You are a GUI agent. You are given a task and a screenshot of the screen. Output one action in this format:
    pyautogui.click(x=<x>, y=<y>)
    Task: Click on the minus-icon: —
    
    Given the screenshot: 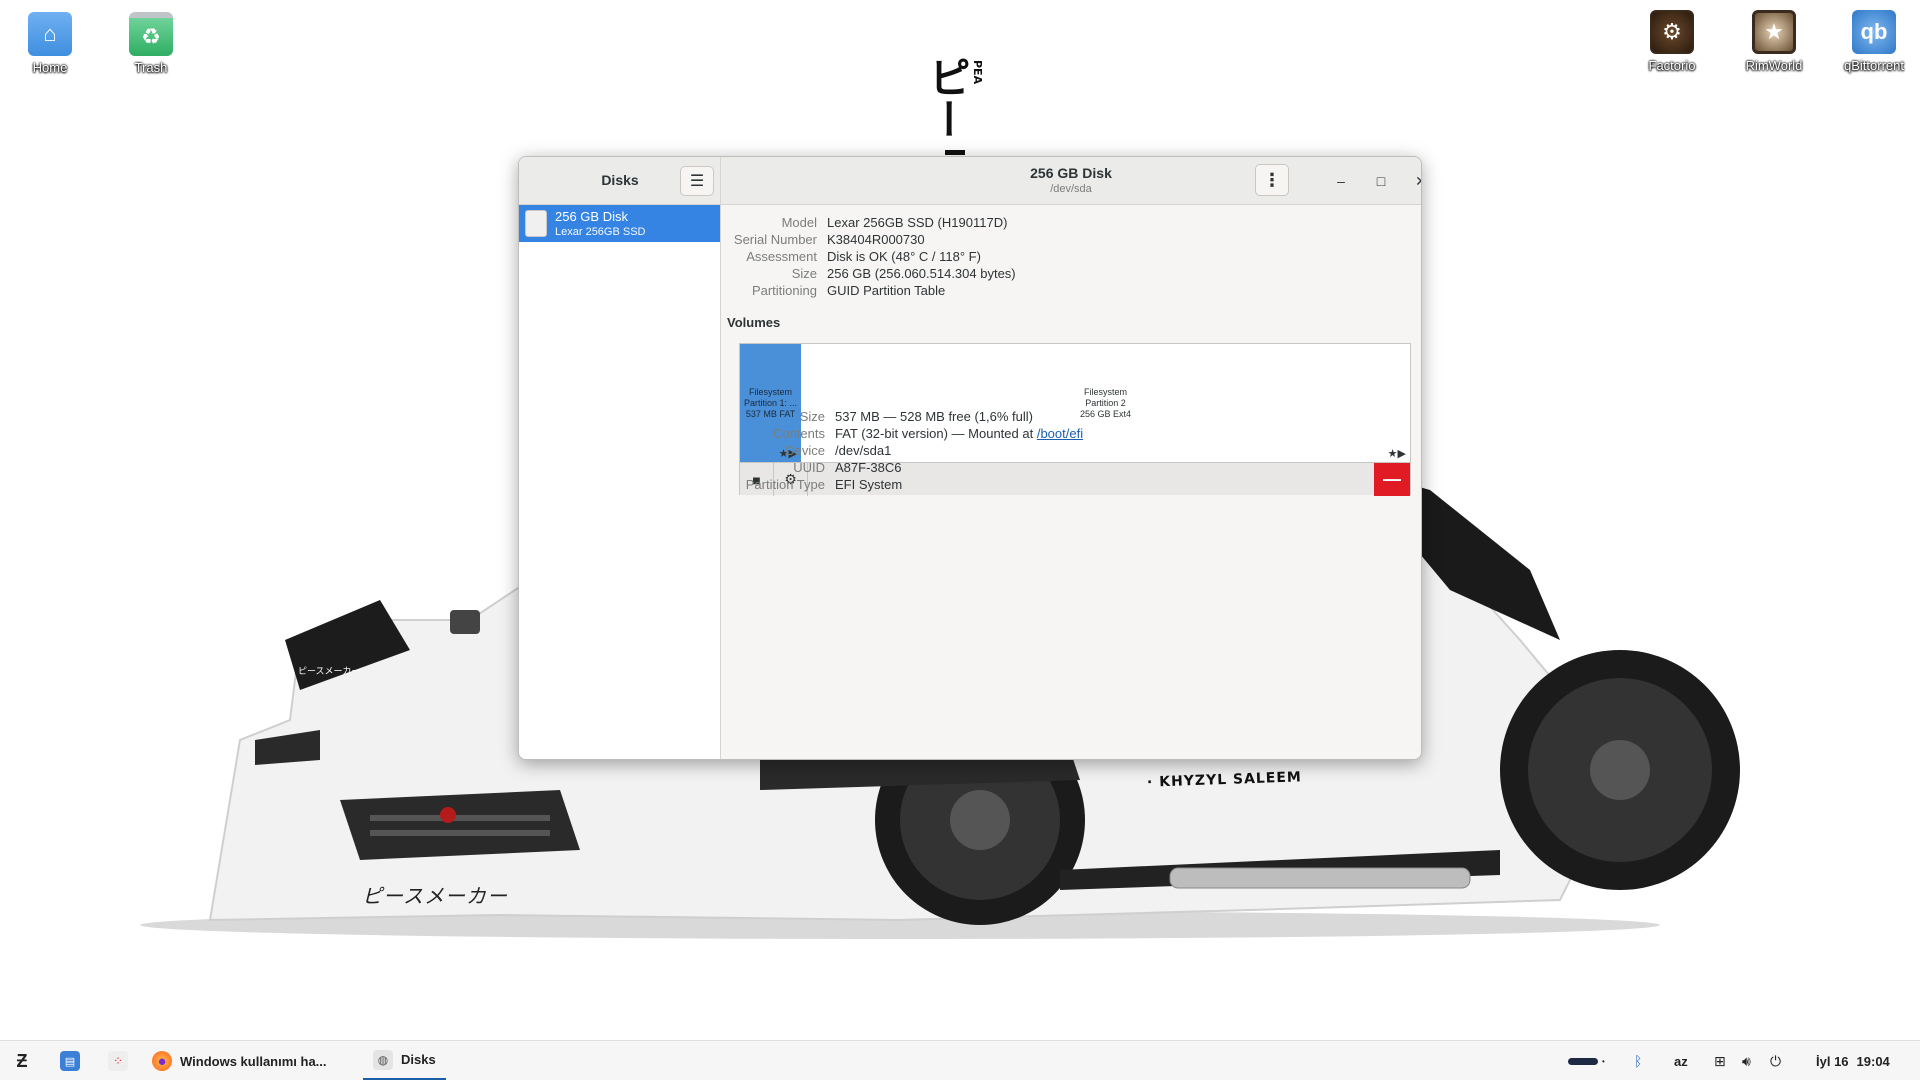 What is the action you would take?
    pyautogui.click(x=1392, y=479)
    